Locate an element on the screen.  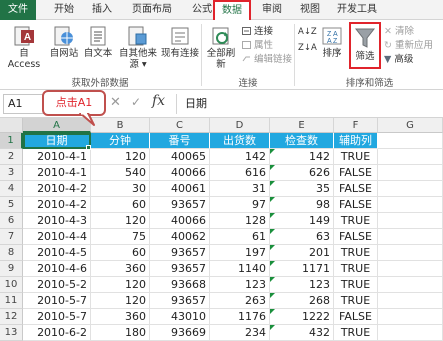
table-cell: 2010-4-2 is located at coordinates (57, 205).